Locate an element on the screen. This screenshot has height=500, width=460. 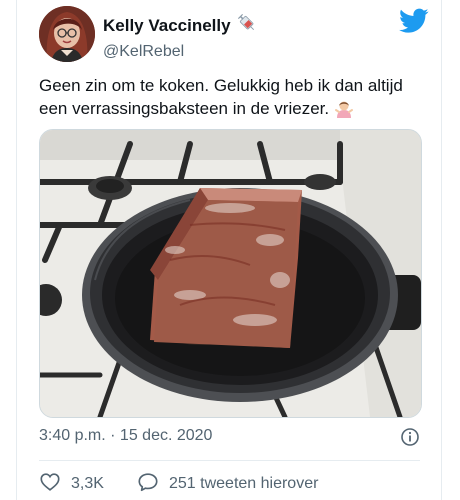
like-count: 3,3K is located at coordinates (87, 483).